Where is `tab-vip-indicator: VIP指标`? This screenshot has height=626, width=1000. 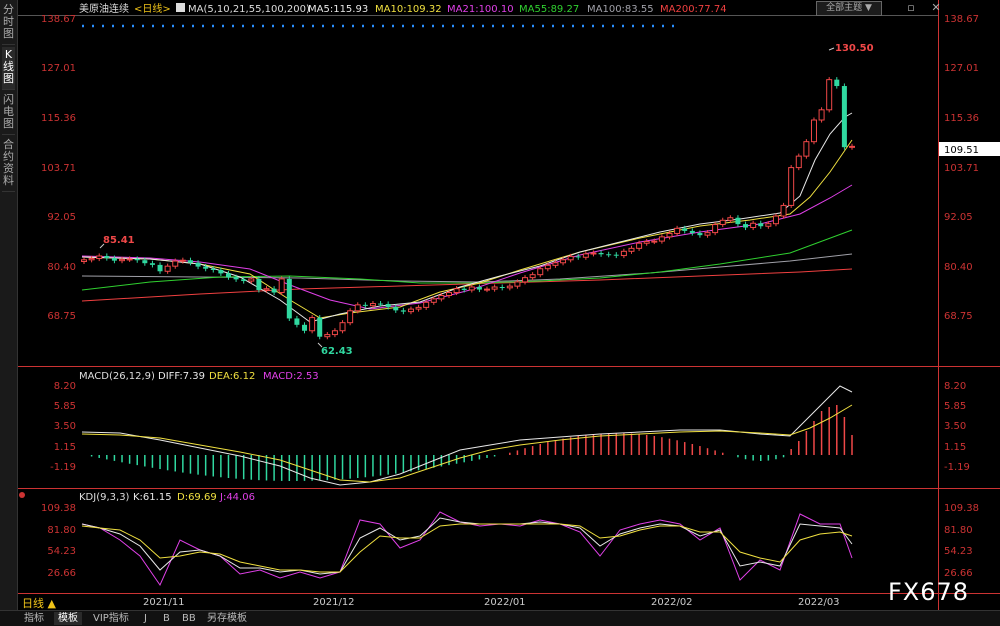
tab-vip-indicator: VIP指标 is located at coordinates (111, 618).